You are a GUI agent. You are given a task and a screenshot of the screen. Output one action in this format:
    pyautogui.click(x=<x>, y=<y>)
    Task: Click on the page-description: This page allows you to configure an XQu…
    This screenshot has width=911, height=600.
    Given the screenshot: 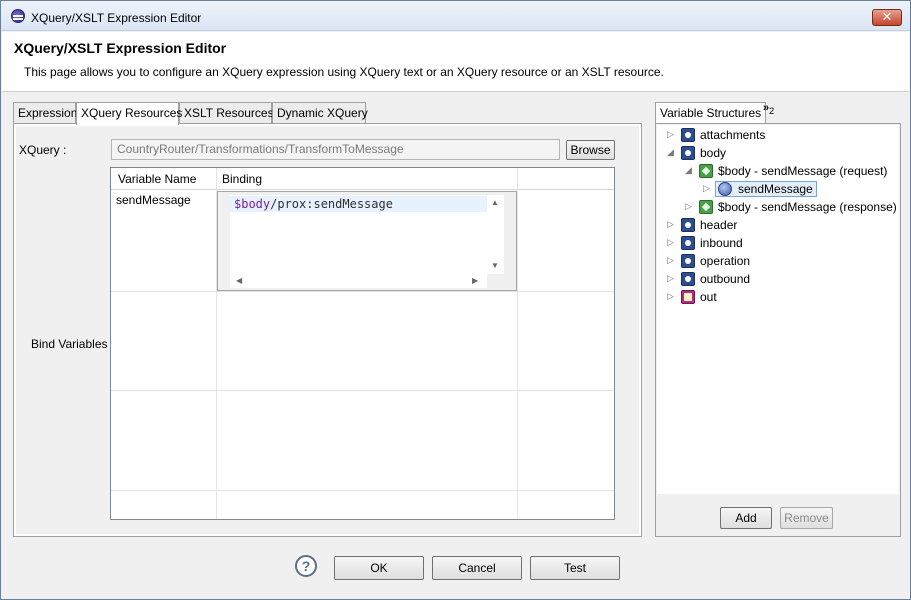 What is the action you would take?
    pyautogui.click(x=344, y=72)
    